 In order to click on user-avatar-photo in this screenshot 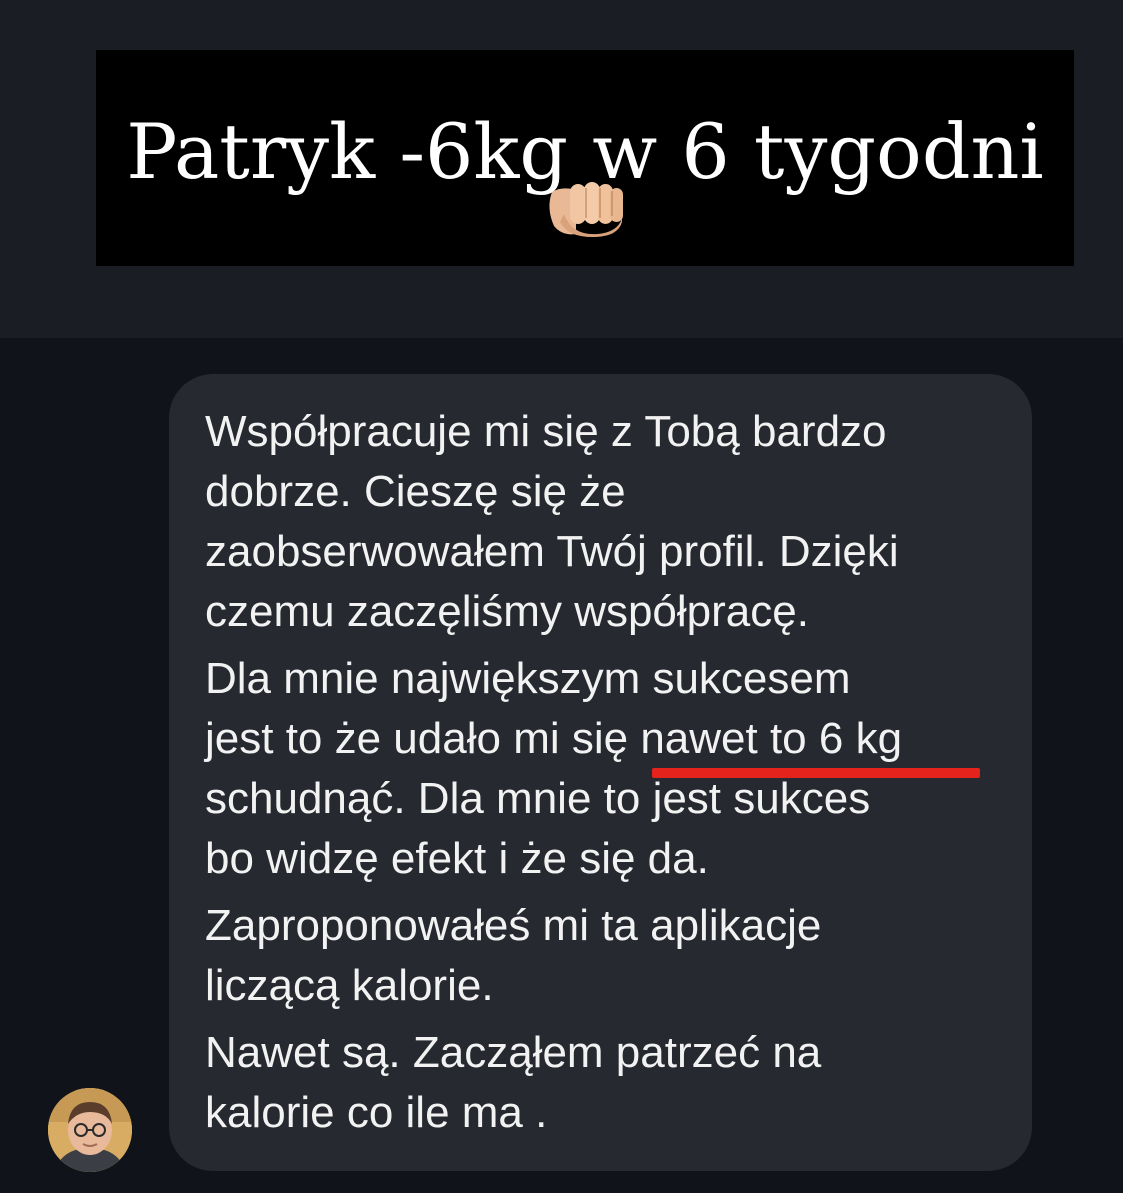, I will do `click(90, 1130)`.